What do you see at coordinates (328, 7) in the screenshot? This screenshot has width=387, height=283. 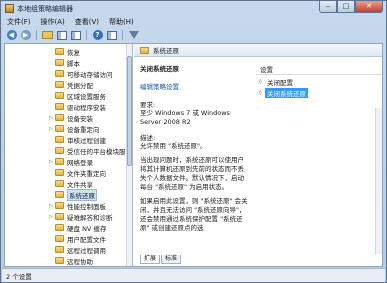 I see `minimize-button: ‒` at bounding box center [328, 7].